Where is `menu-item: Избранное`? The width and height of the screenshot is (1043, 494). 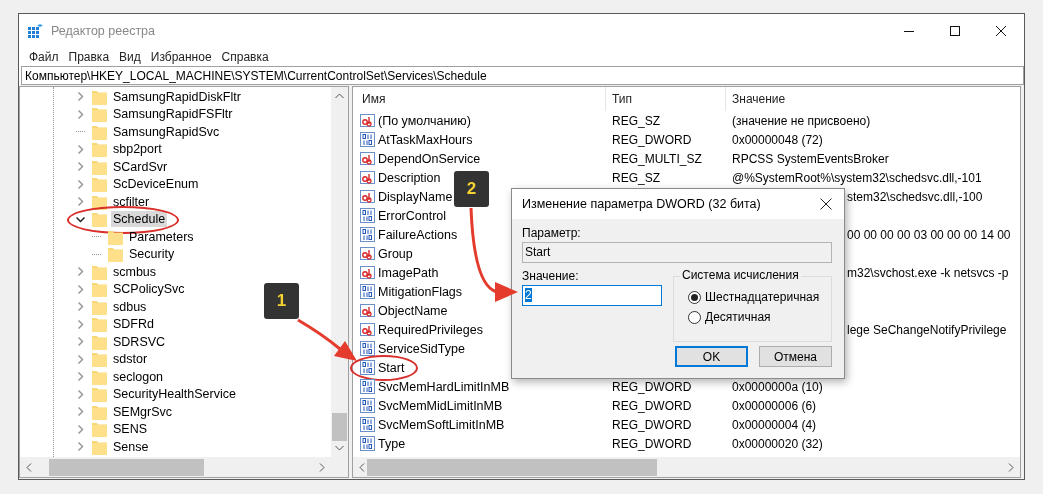
menu-item: Избранное is located at coordinates (181, 56).